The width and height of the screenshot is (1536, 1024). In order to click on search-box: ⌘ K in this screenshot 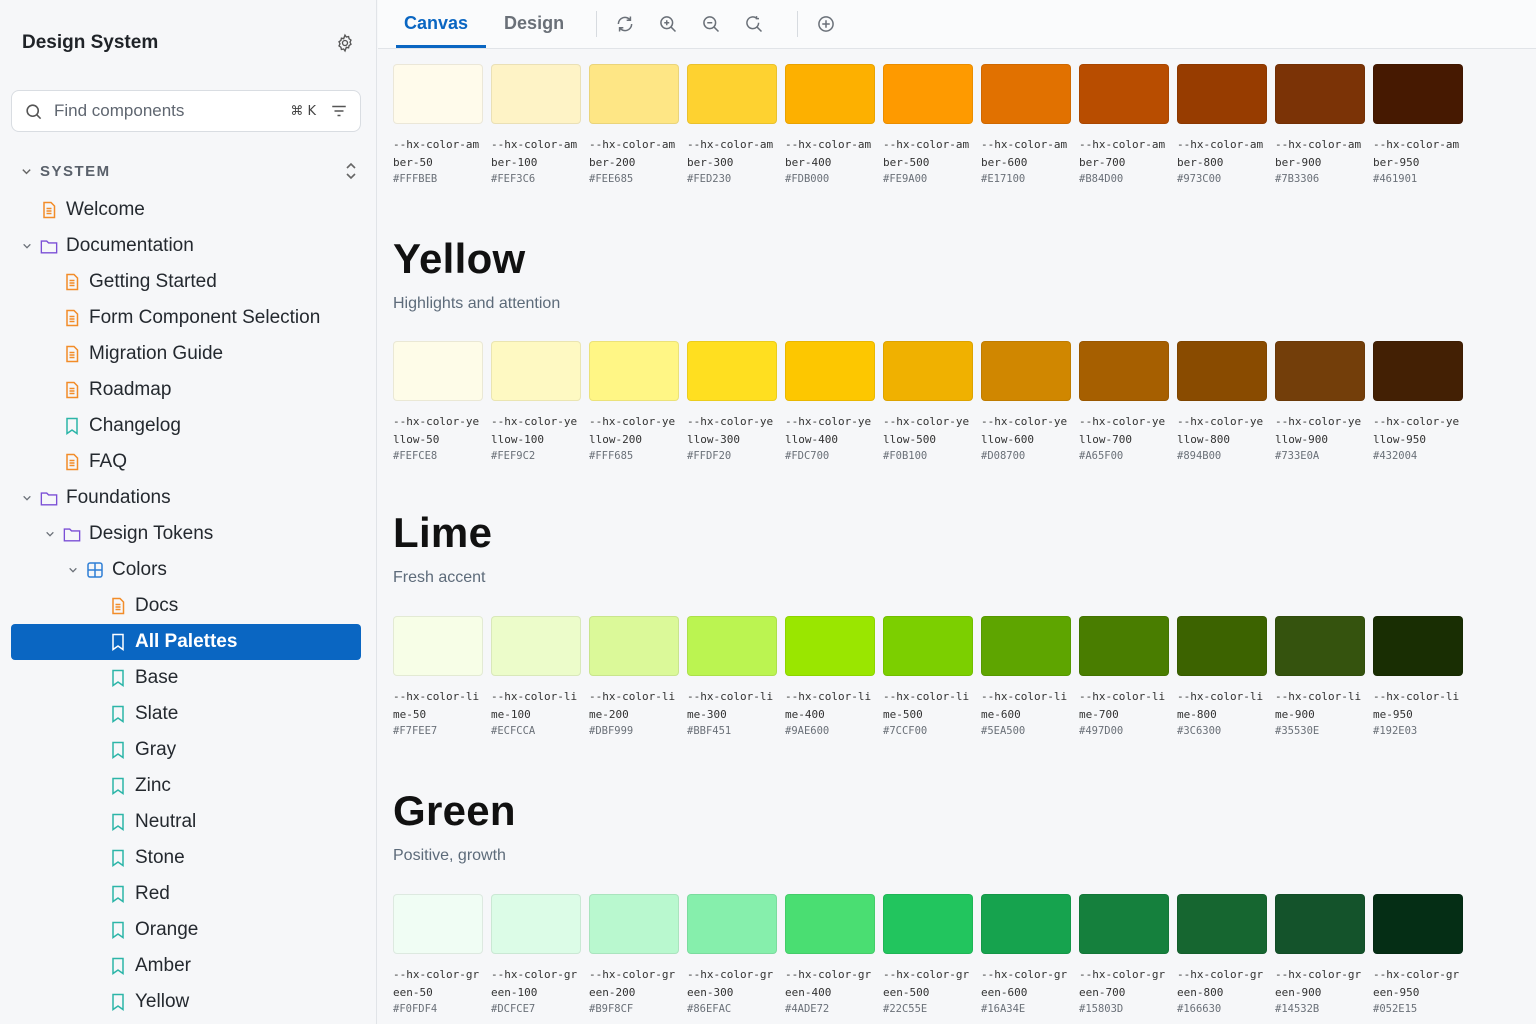, I will do `click(186, 111)`.